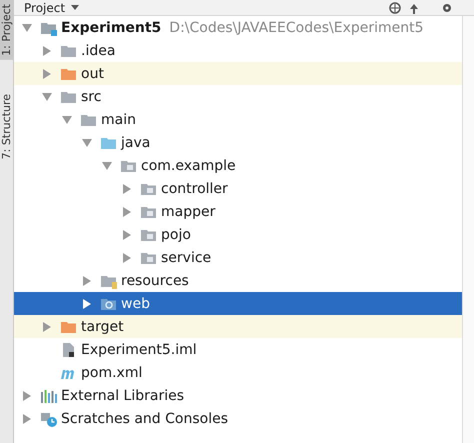 The height and width of the screenshot is (443, 474). I want to click on tree-item: out, so click(238, 73).